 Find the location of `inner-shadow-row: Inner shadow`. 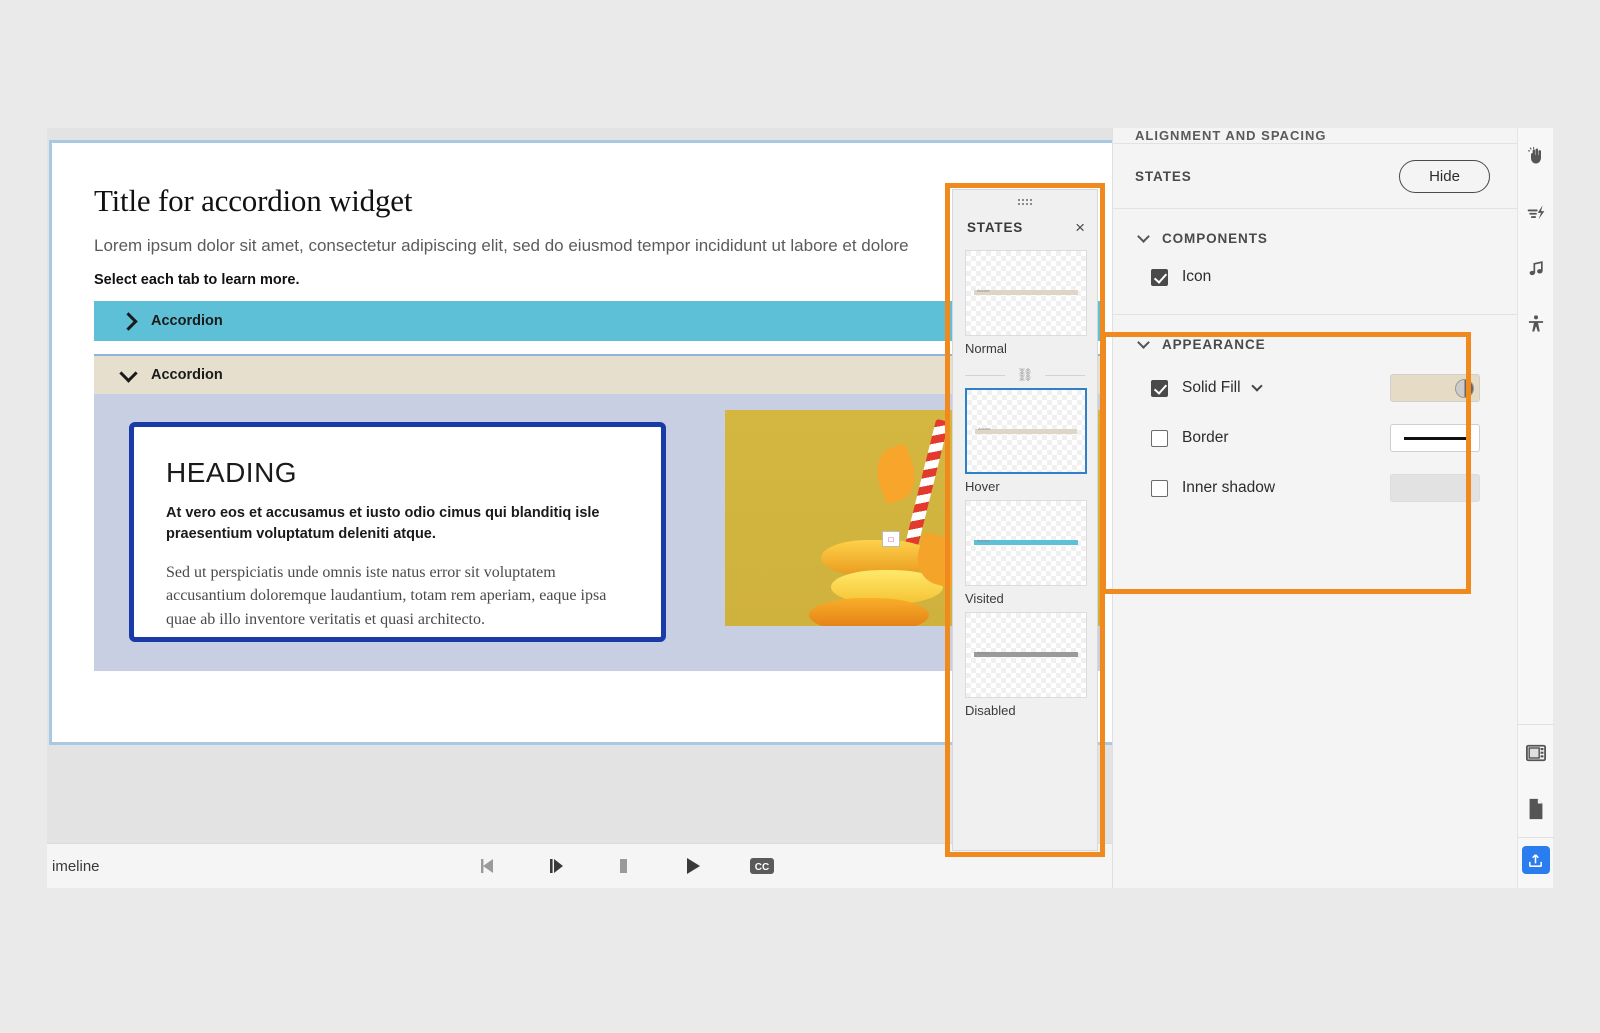

inner-shadow-row: Inner shadow is located at coordinates (1322, 488).